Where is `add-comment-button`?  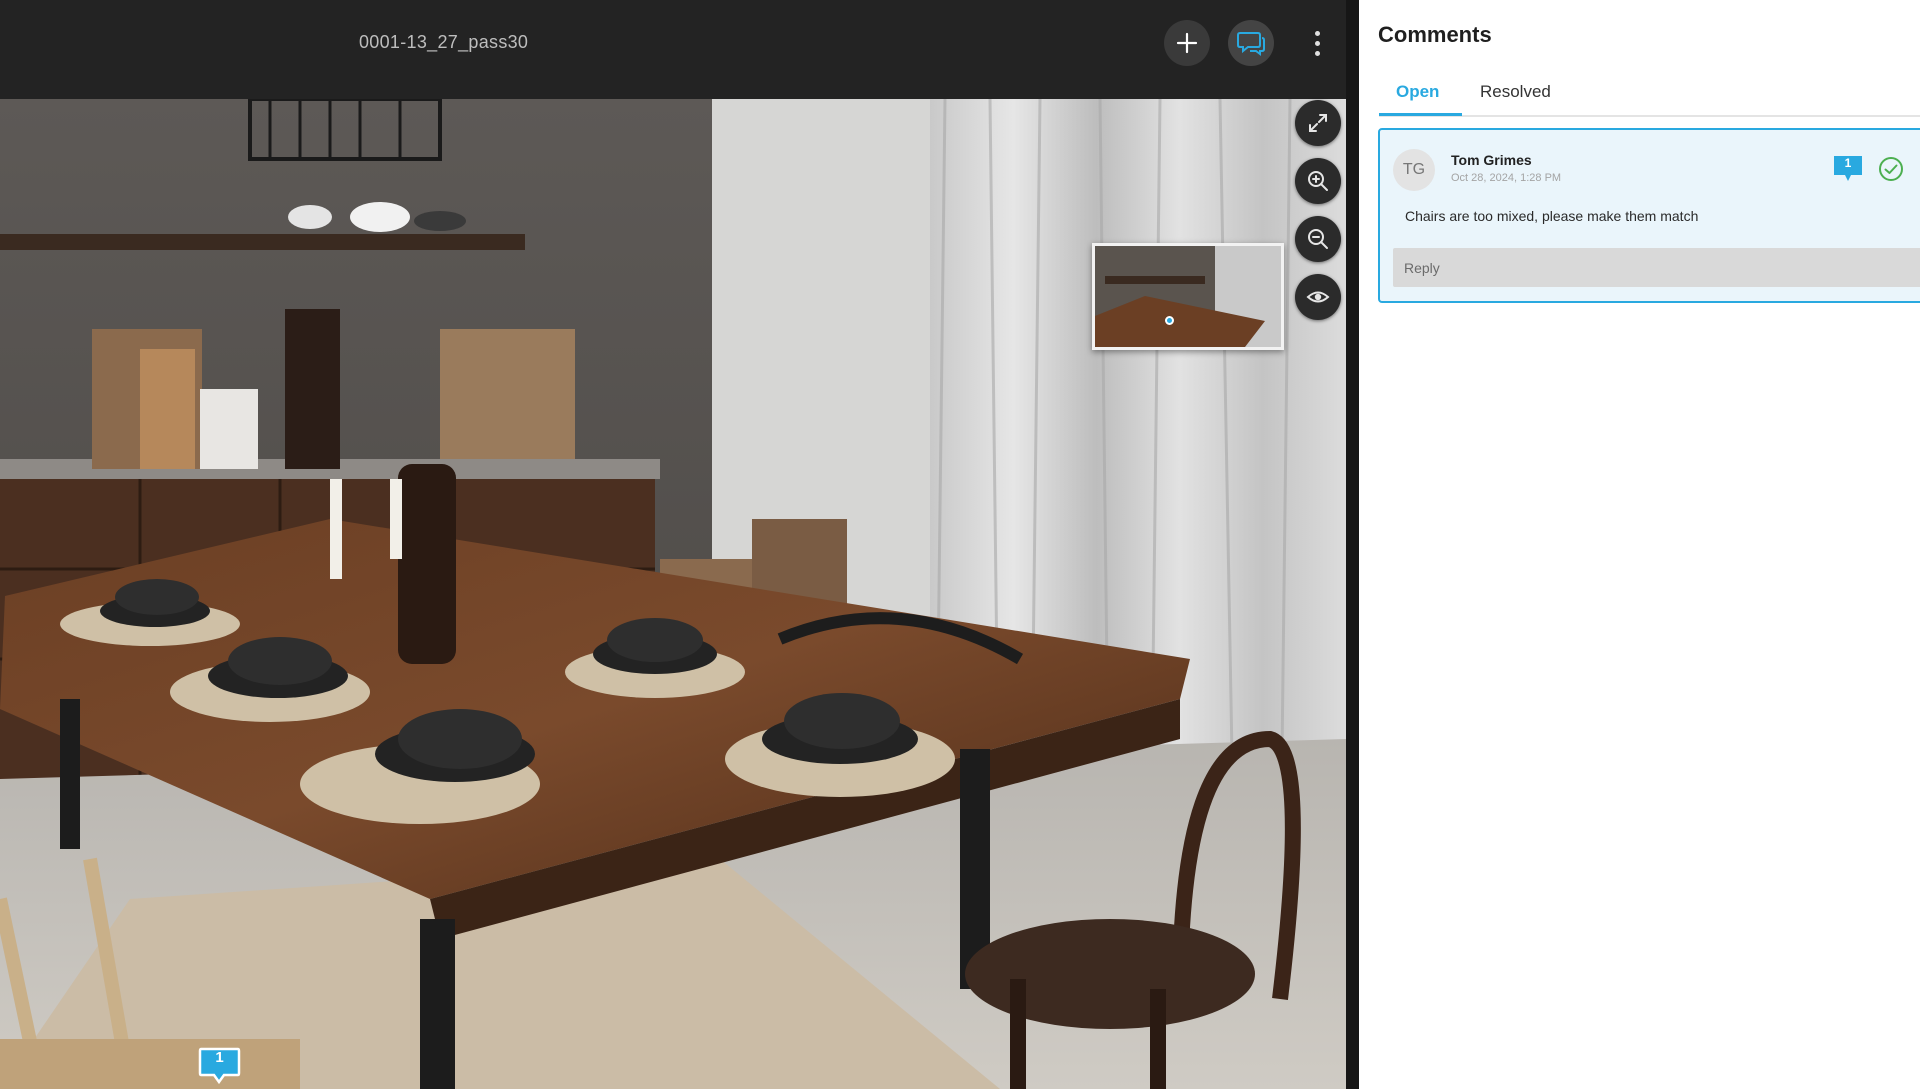 add-comment-button is located at coordinates (1187, 43).